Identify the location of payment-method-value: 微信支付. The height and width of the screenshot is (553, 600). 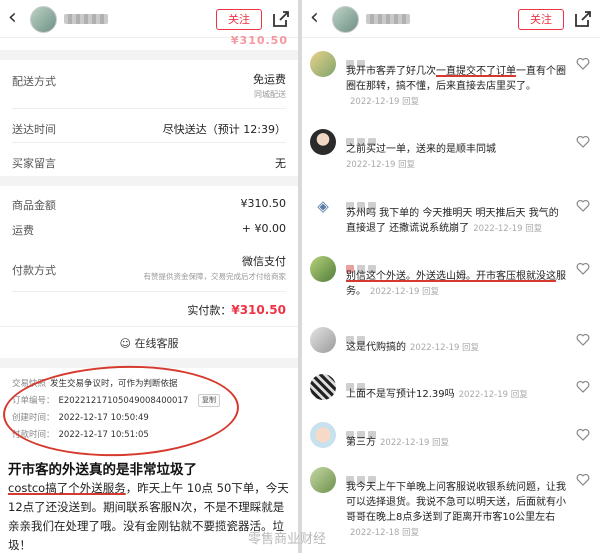
(264, 261).